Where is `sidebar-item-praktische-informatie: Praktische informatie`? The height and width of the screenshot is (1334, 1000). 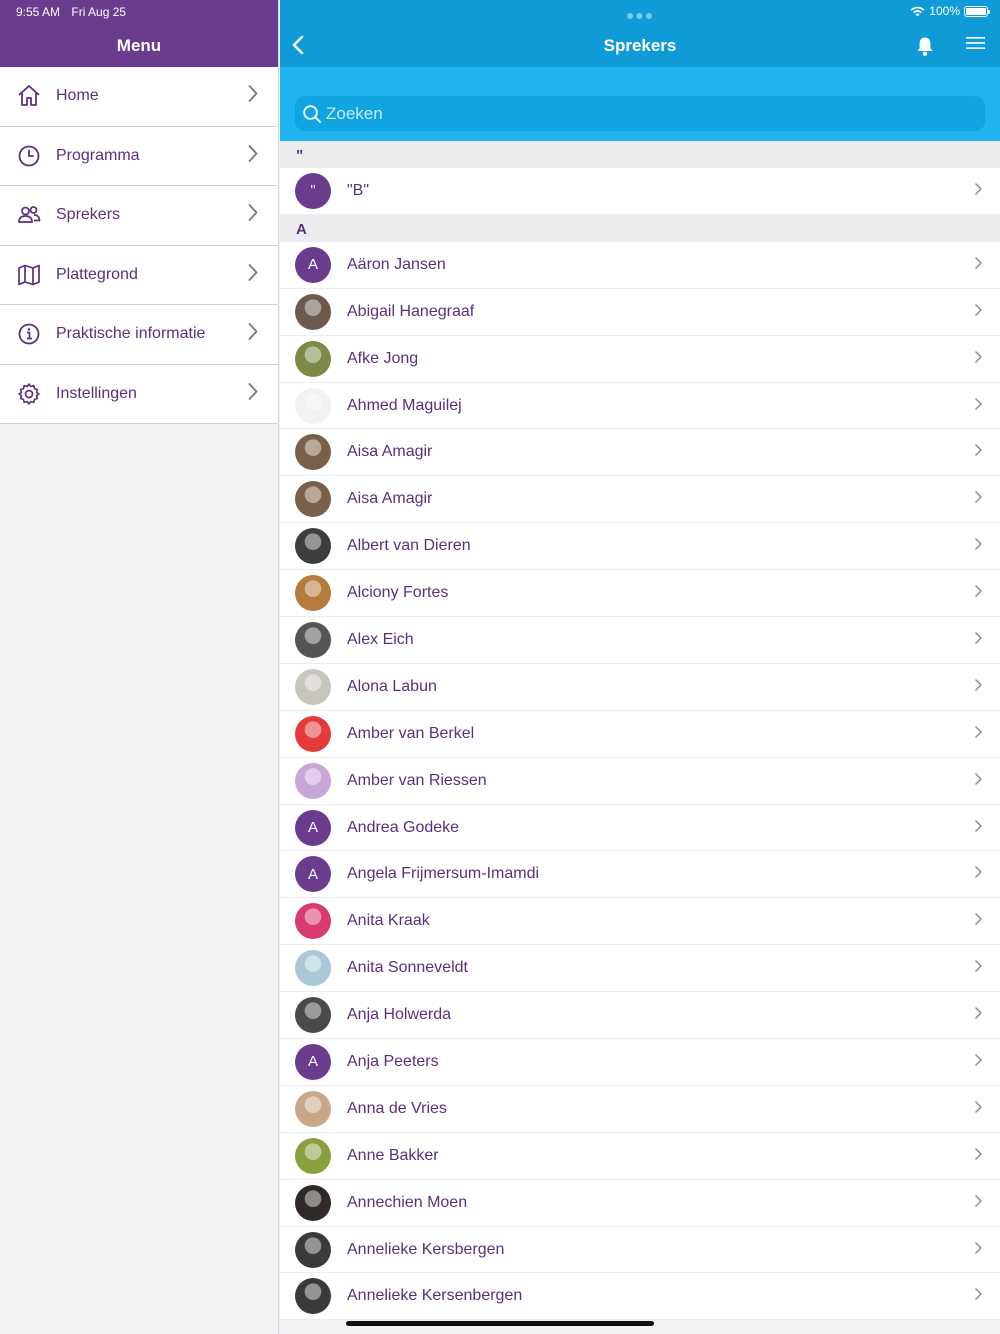
sidebar-item-praktische-informatie: Praktische informatie is located at coordinates (139, 335).